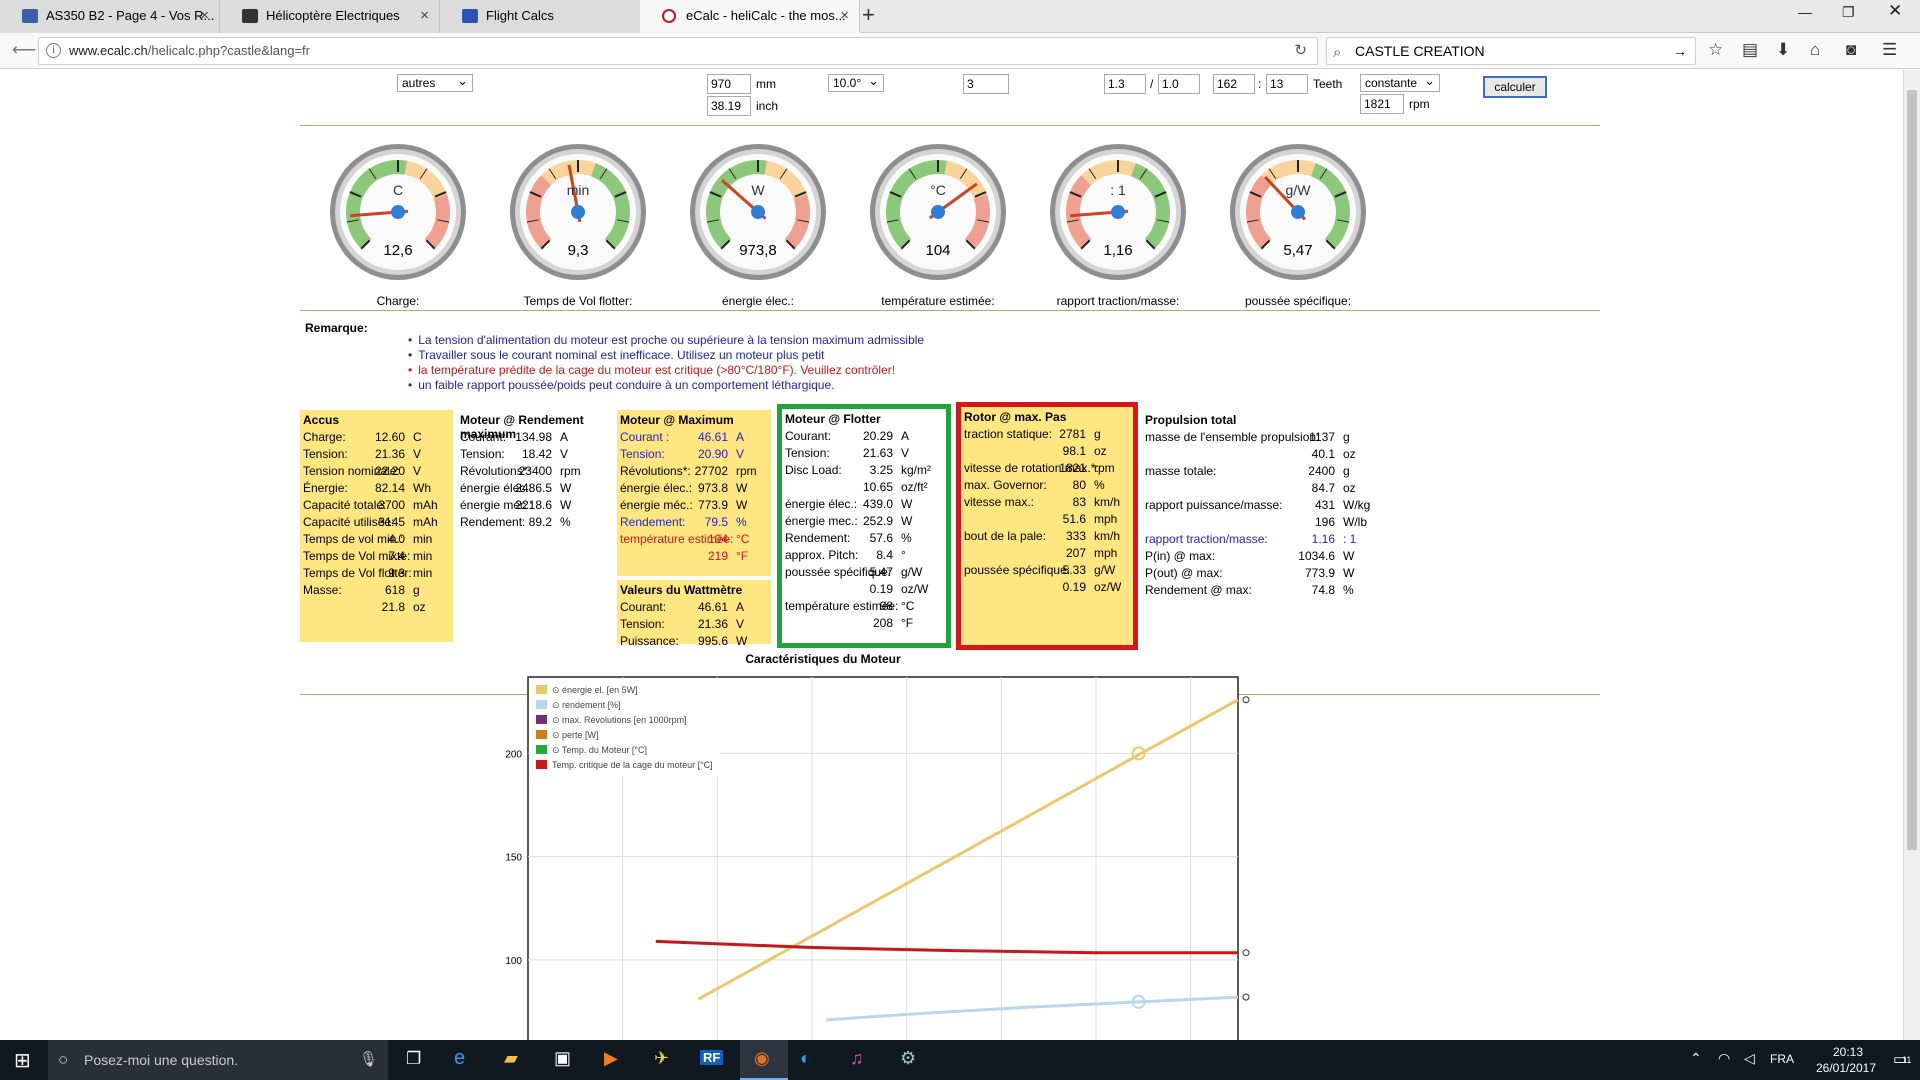 The width and height of the screenshot is (1920, 1080). Describe the element at coordinates (1118, 250) in the screenshot. I see `gauge-value: 1,16` at that location.